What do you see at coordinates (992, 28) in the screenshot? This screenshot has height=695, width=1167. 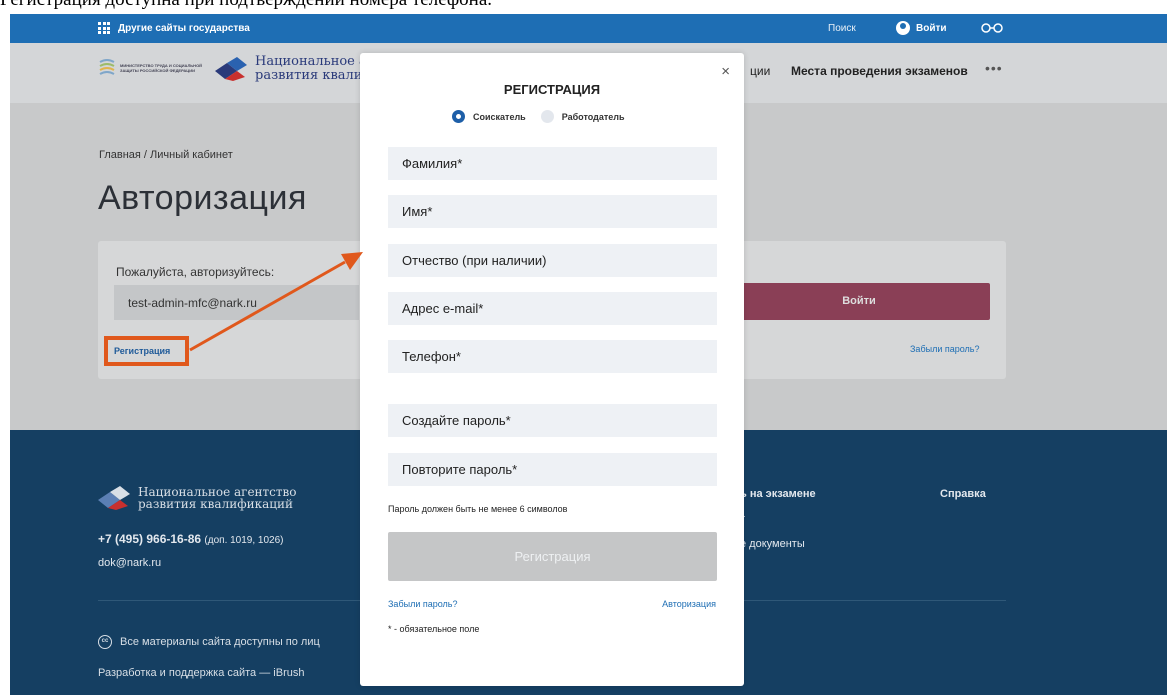 I see `accessibility-glasses-icon` at bounding box center [992, 28].